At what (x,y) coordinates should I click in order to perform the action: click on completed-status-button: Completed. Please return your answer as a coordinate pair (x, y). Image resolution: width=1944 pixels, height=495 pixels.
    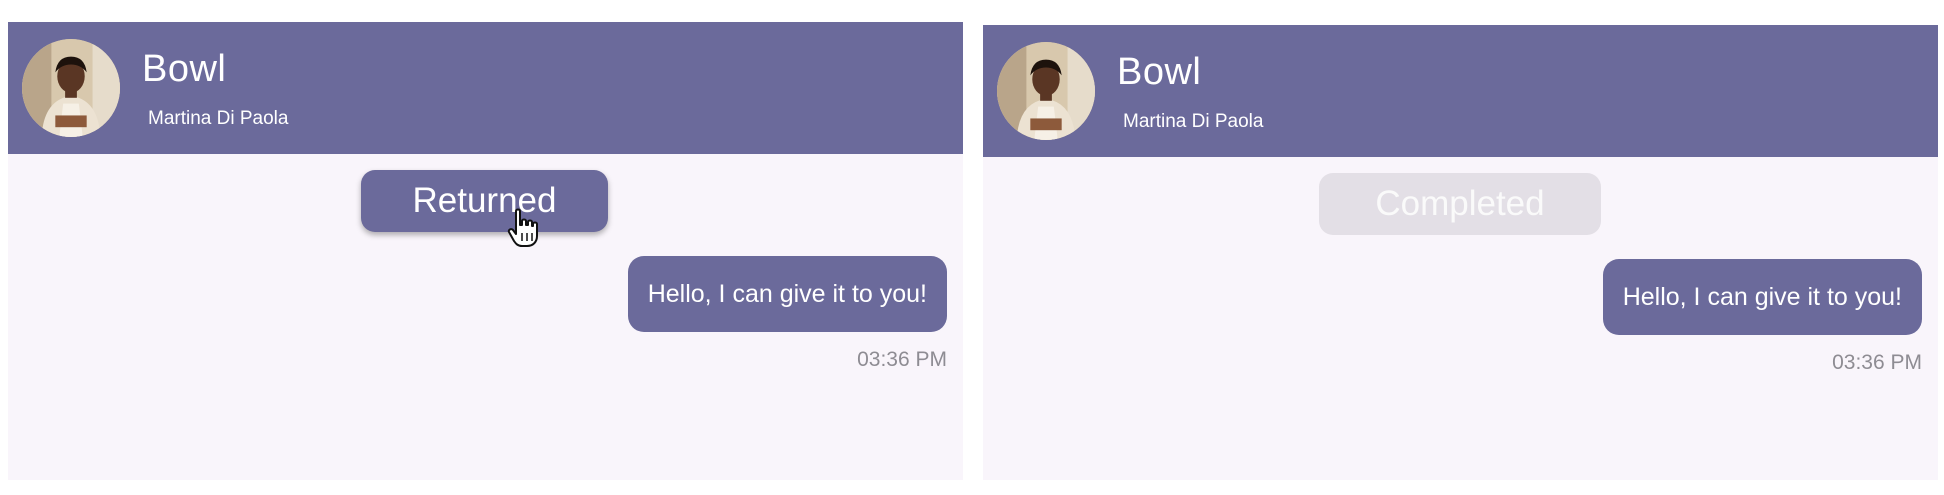
    Looking at the image, I should click on (1460, 204).